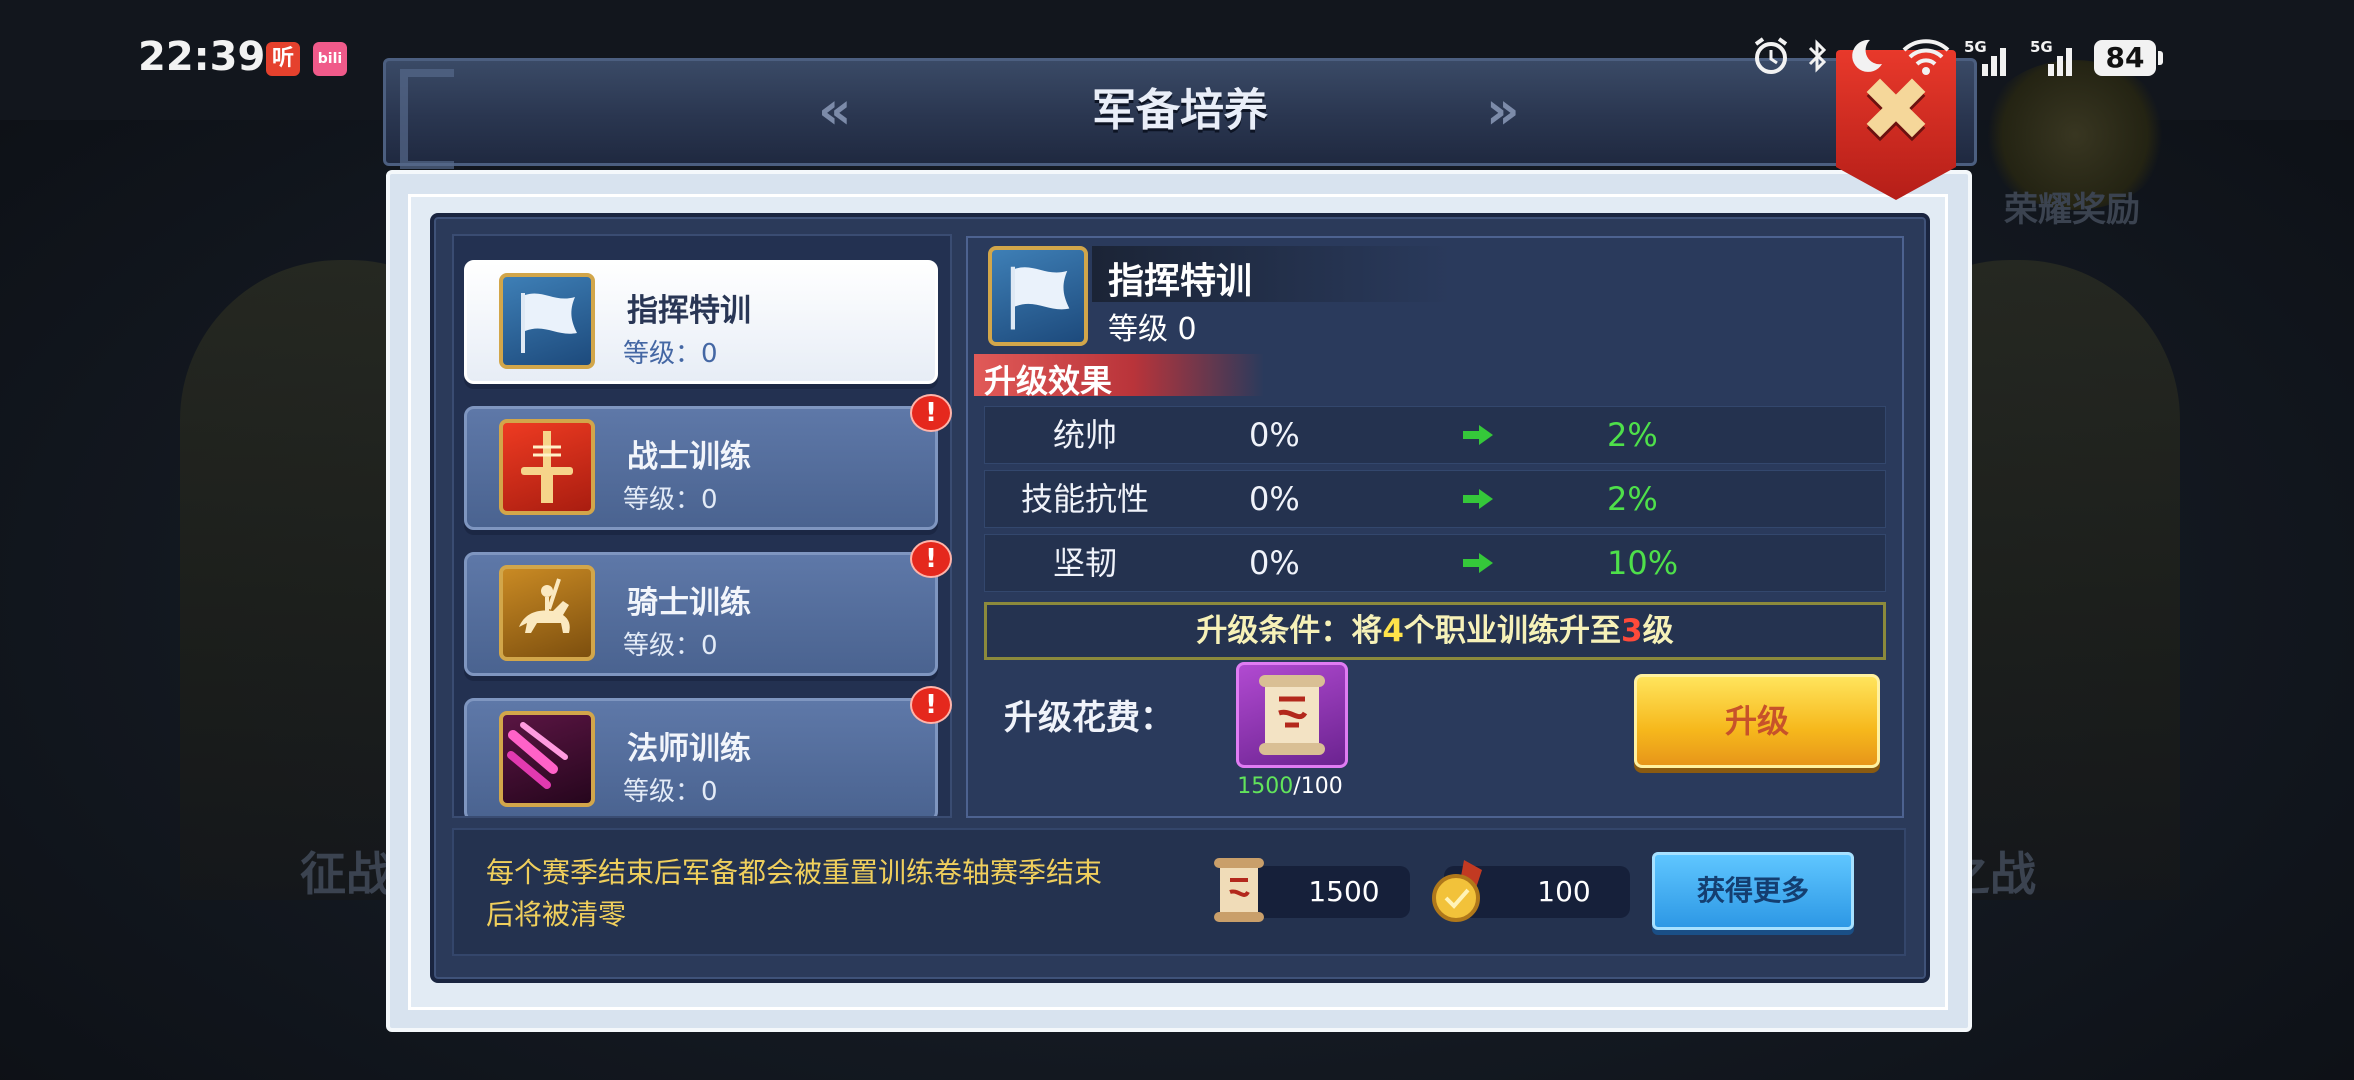 This screenshot has width=2354, height=1080. I want to click on upgrade-cost-label: 升级花费：, so click(1089, 718).